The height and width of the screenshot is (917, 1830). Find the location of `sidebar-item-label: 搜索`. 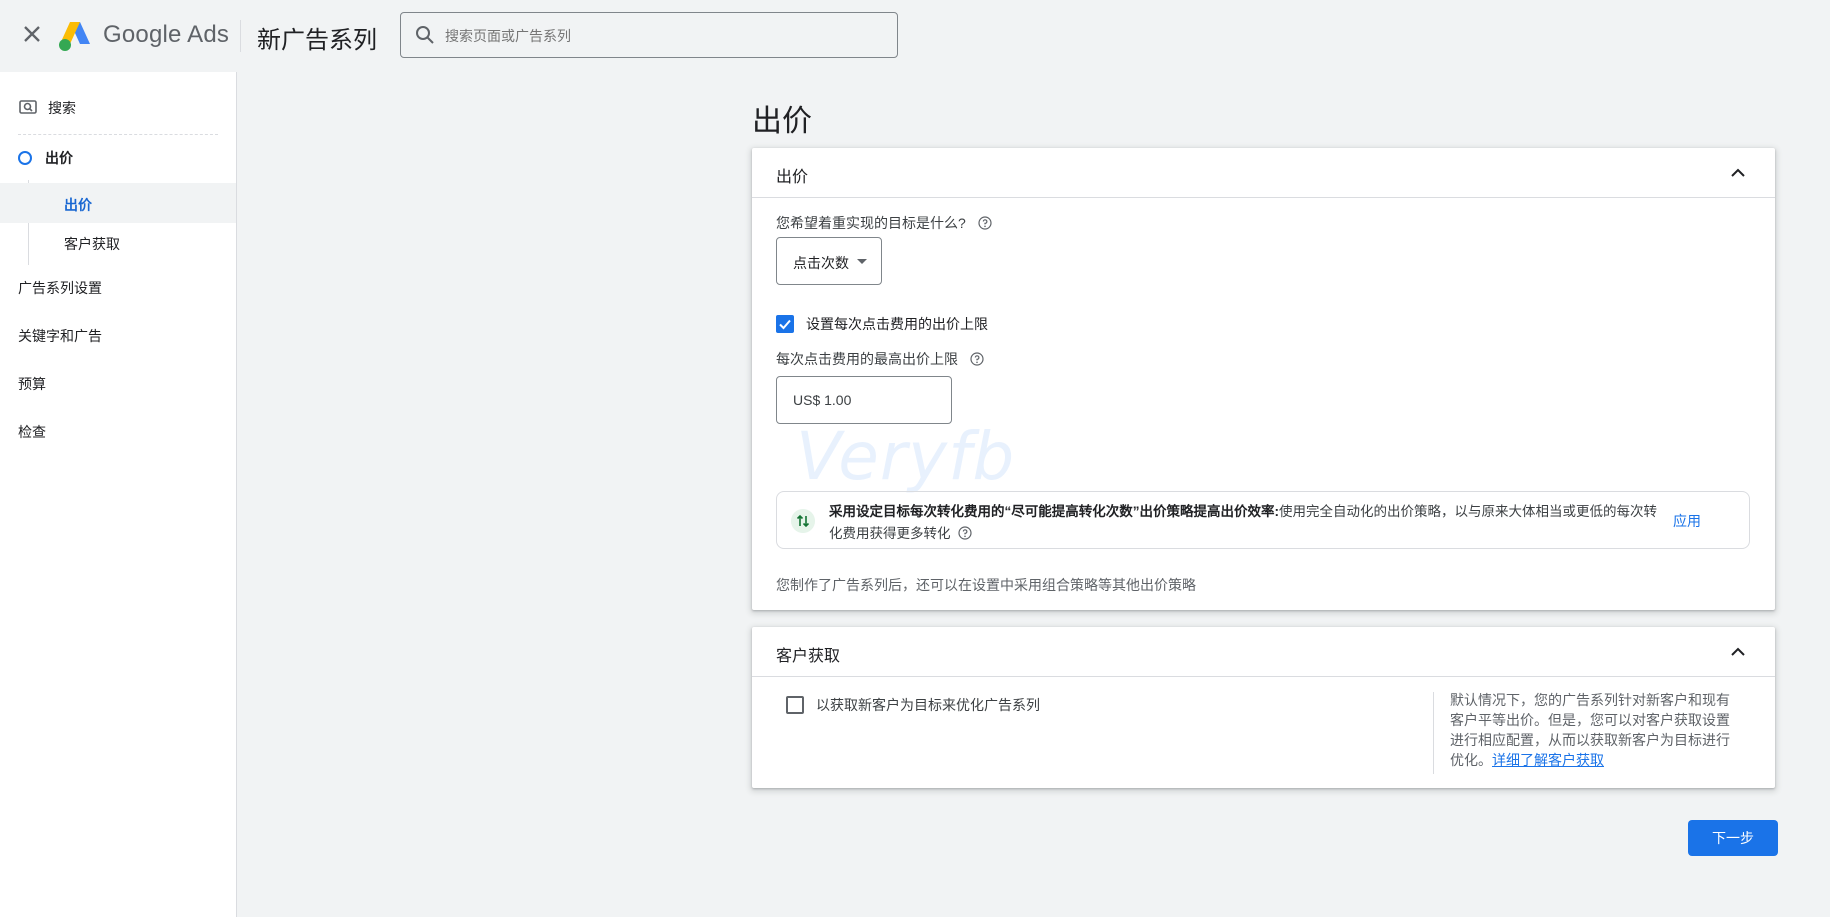

sidebar-item-label: 搜索 is located at coordinates (62, 108).